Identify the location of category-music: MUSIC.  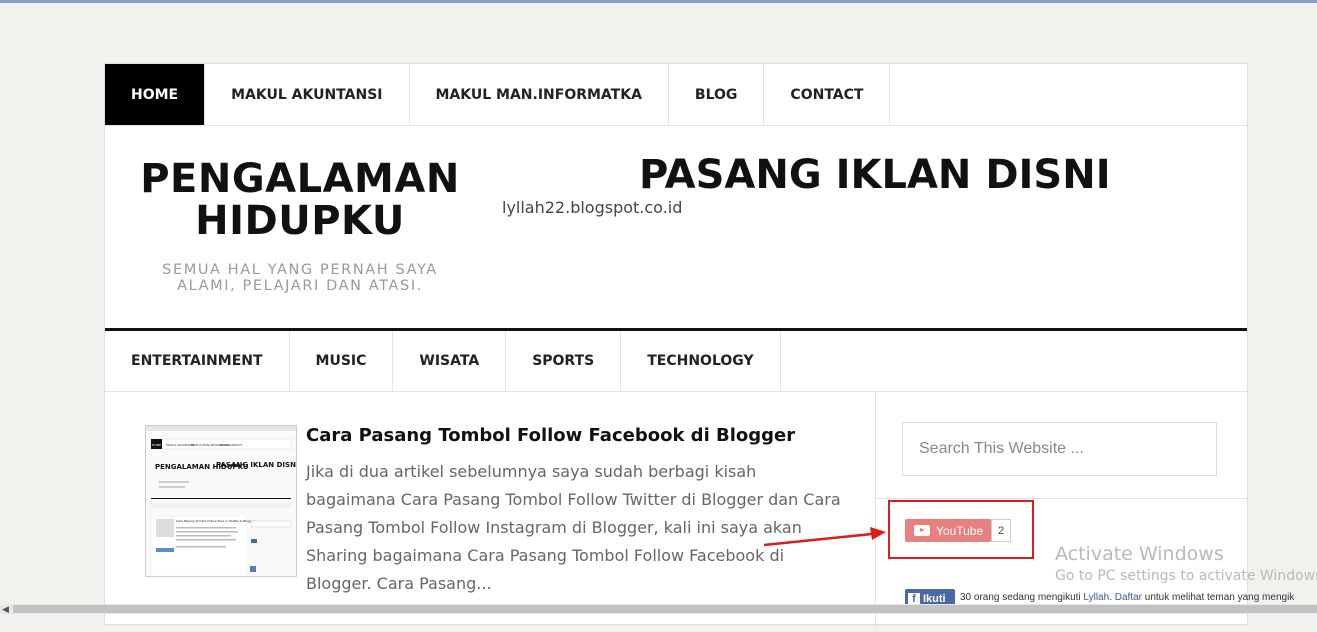
(342, 361).